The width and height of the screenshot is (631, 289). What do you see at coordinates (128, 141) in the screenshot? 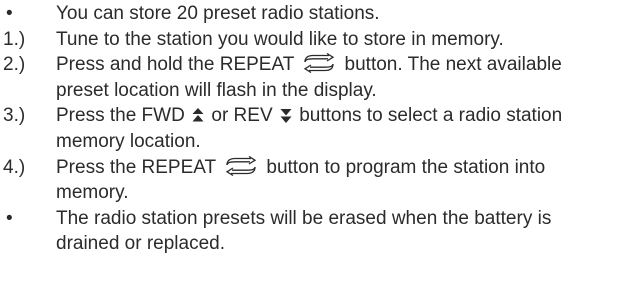
I see `step-3-line-2: memory location.` at bounding box center [128, 141].